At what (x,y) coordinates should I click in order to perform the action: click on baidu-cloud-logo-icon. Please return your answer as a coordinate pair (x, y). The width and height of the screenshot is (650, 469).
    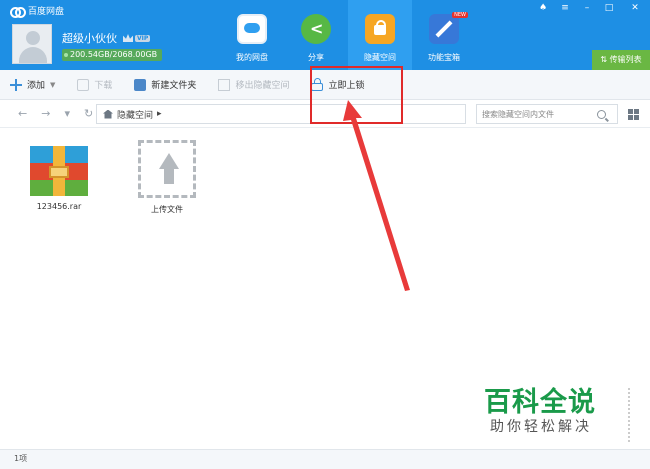
    Looking at the image, I should click on (18, 12).